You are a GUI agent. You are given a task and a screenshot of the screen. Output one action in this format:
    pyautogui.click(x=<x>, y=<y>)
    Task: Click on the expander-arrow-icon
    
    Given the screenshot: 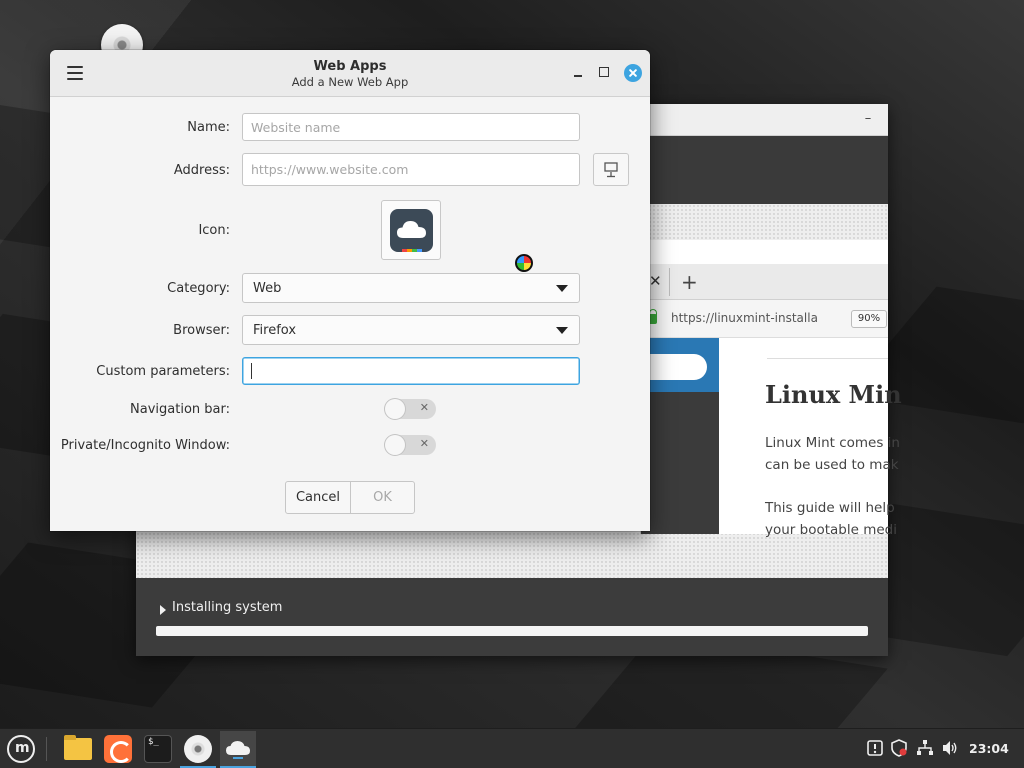 What is the action you would take?
    pyautogui.click(x=163, y=610)
    